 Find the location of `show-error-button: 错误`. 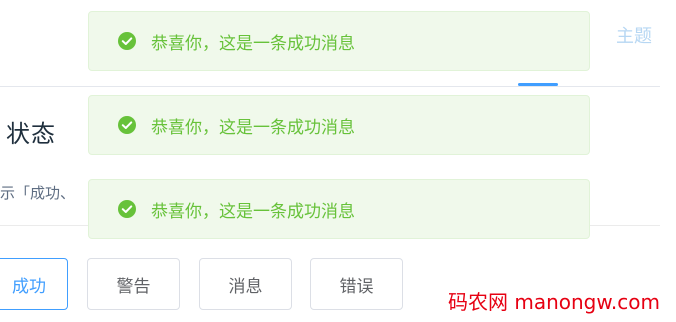

show-error-button: 错误 is located at coordinates (356, 284).